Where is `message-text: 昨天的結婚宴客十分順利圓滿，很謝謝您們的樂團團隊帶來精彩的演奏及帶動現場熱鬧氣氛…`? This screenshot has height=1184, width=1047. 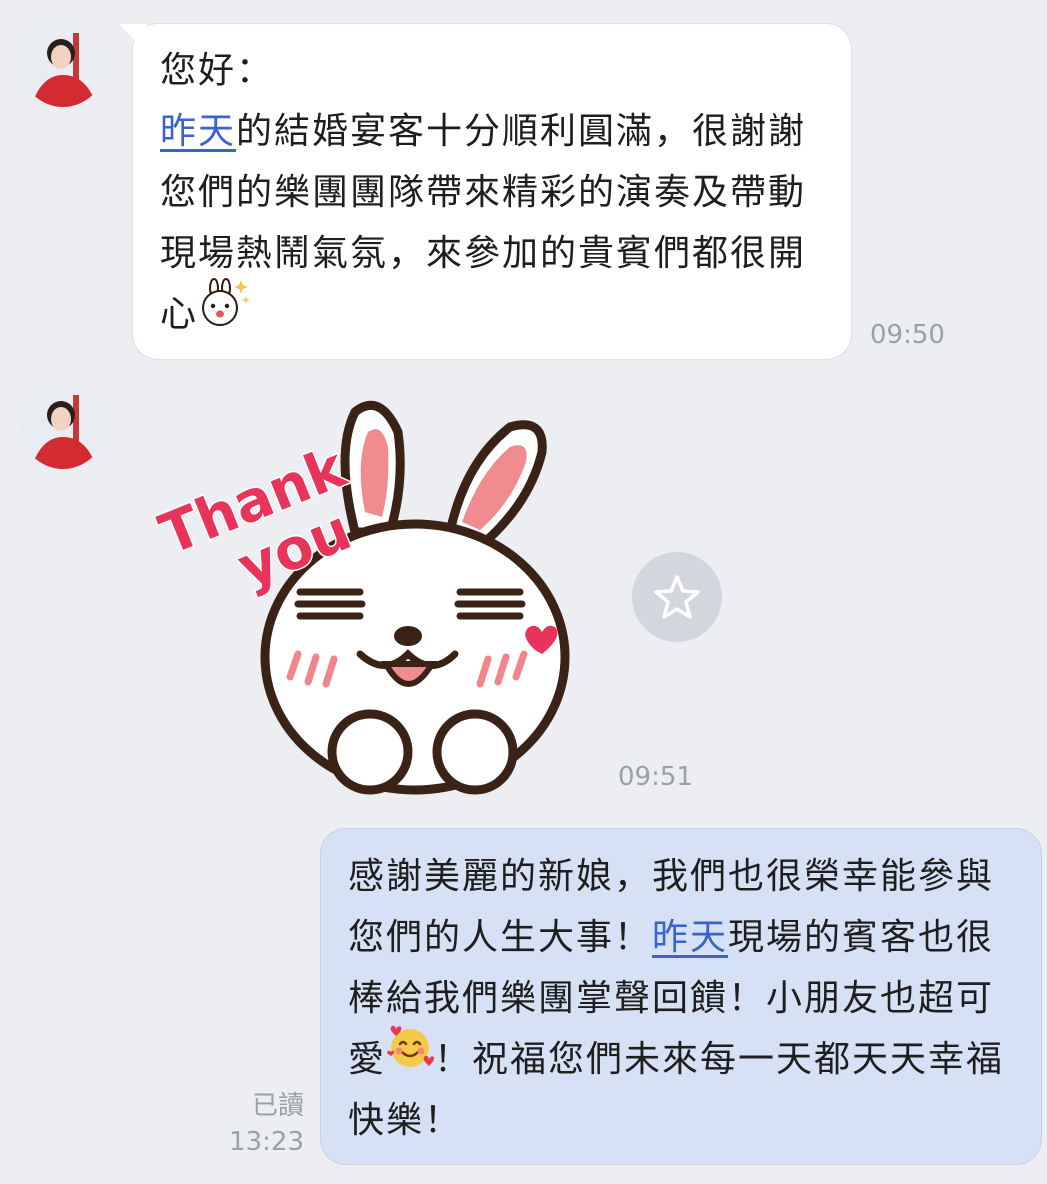 message-text: 昨天的結婚宴客十分順利圓滿，很謝謝您們的樂團團隊帶來精彩的演奏及帶動現場熱鬧氣氛… is located at coordinates (492, 224).